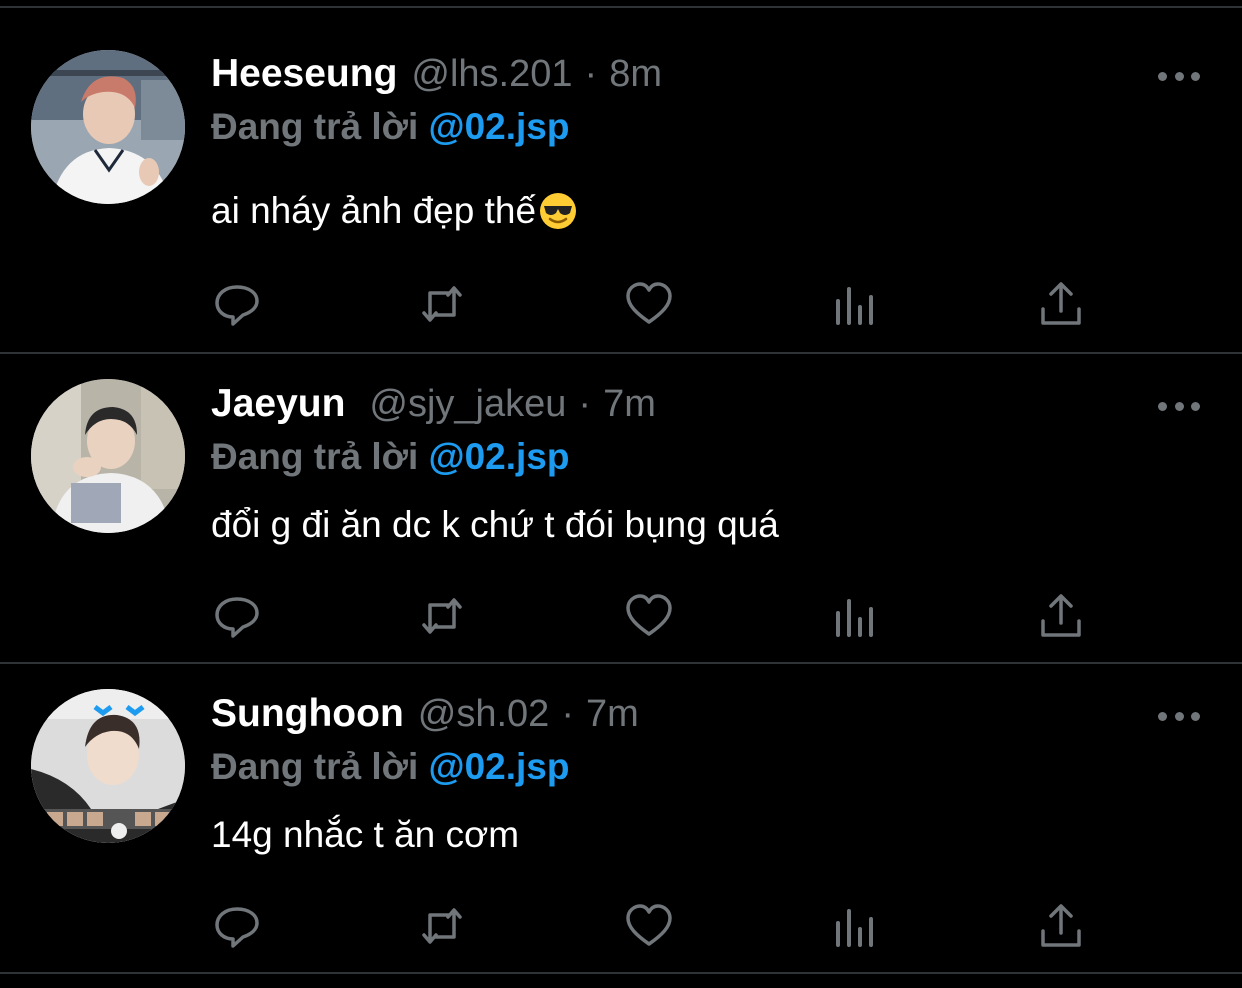 The height and width of the screenshot is (988, 1242). I want to click on handle: @sh.02, so click(484, 714).